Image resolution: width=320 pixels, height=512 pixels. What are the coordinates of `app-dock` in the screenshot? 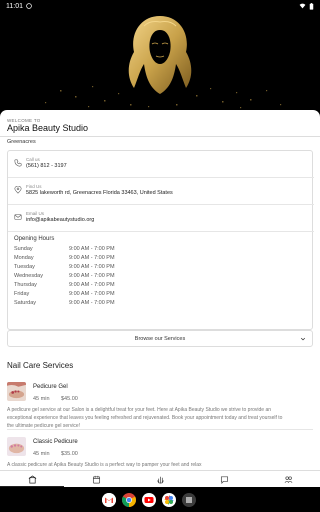 It's located at (149, 500).